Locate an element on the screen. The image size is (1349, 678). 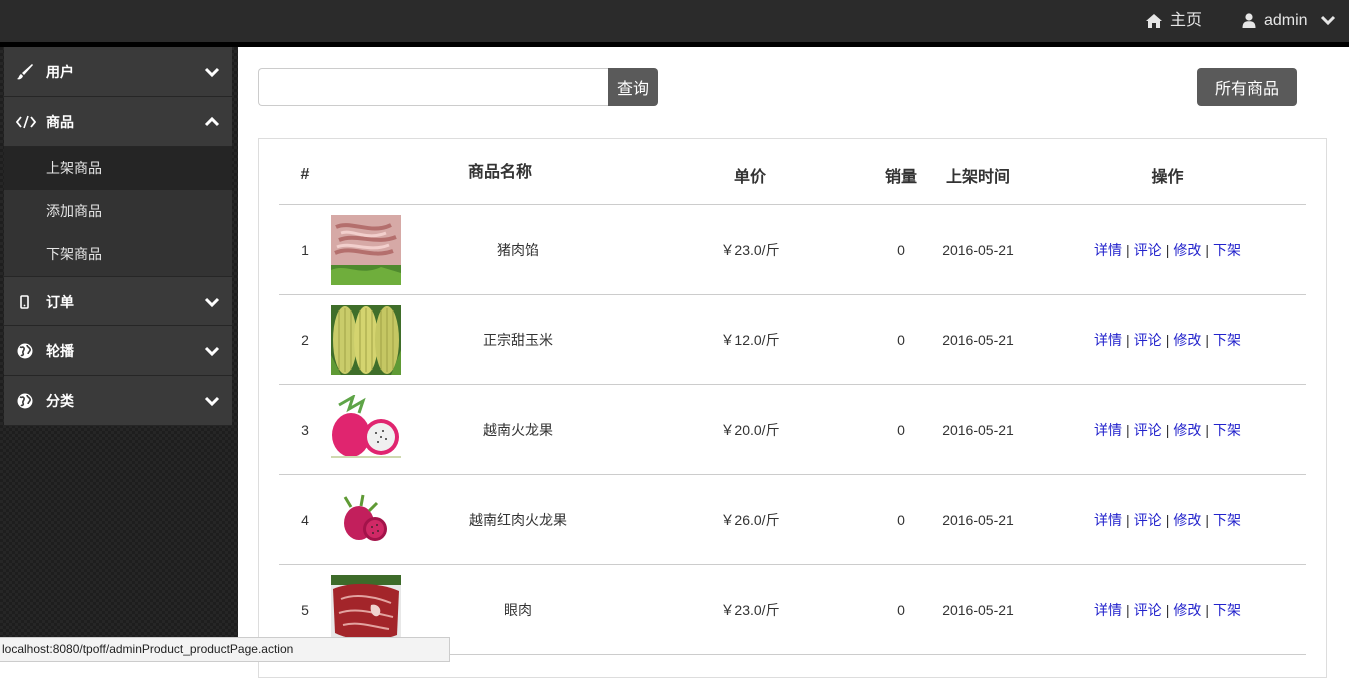
sidebar-menu-carousel: 轮播 is located at coordinates (118, 351).